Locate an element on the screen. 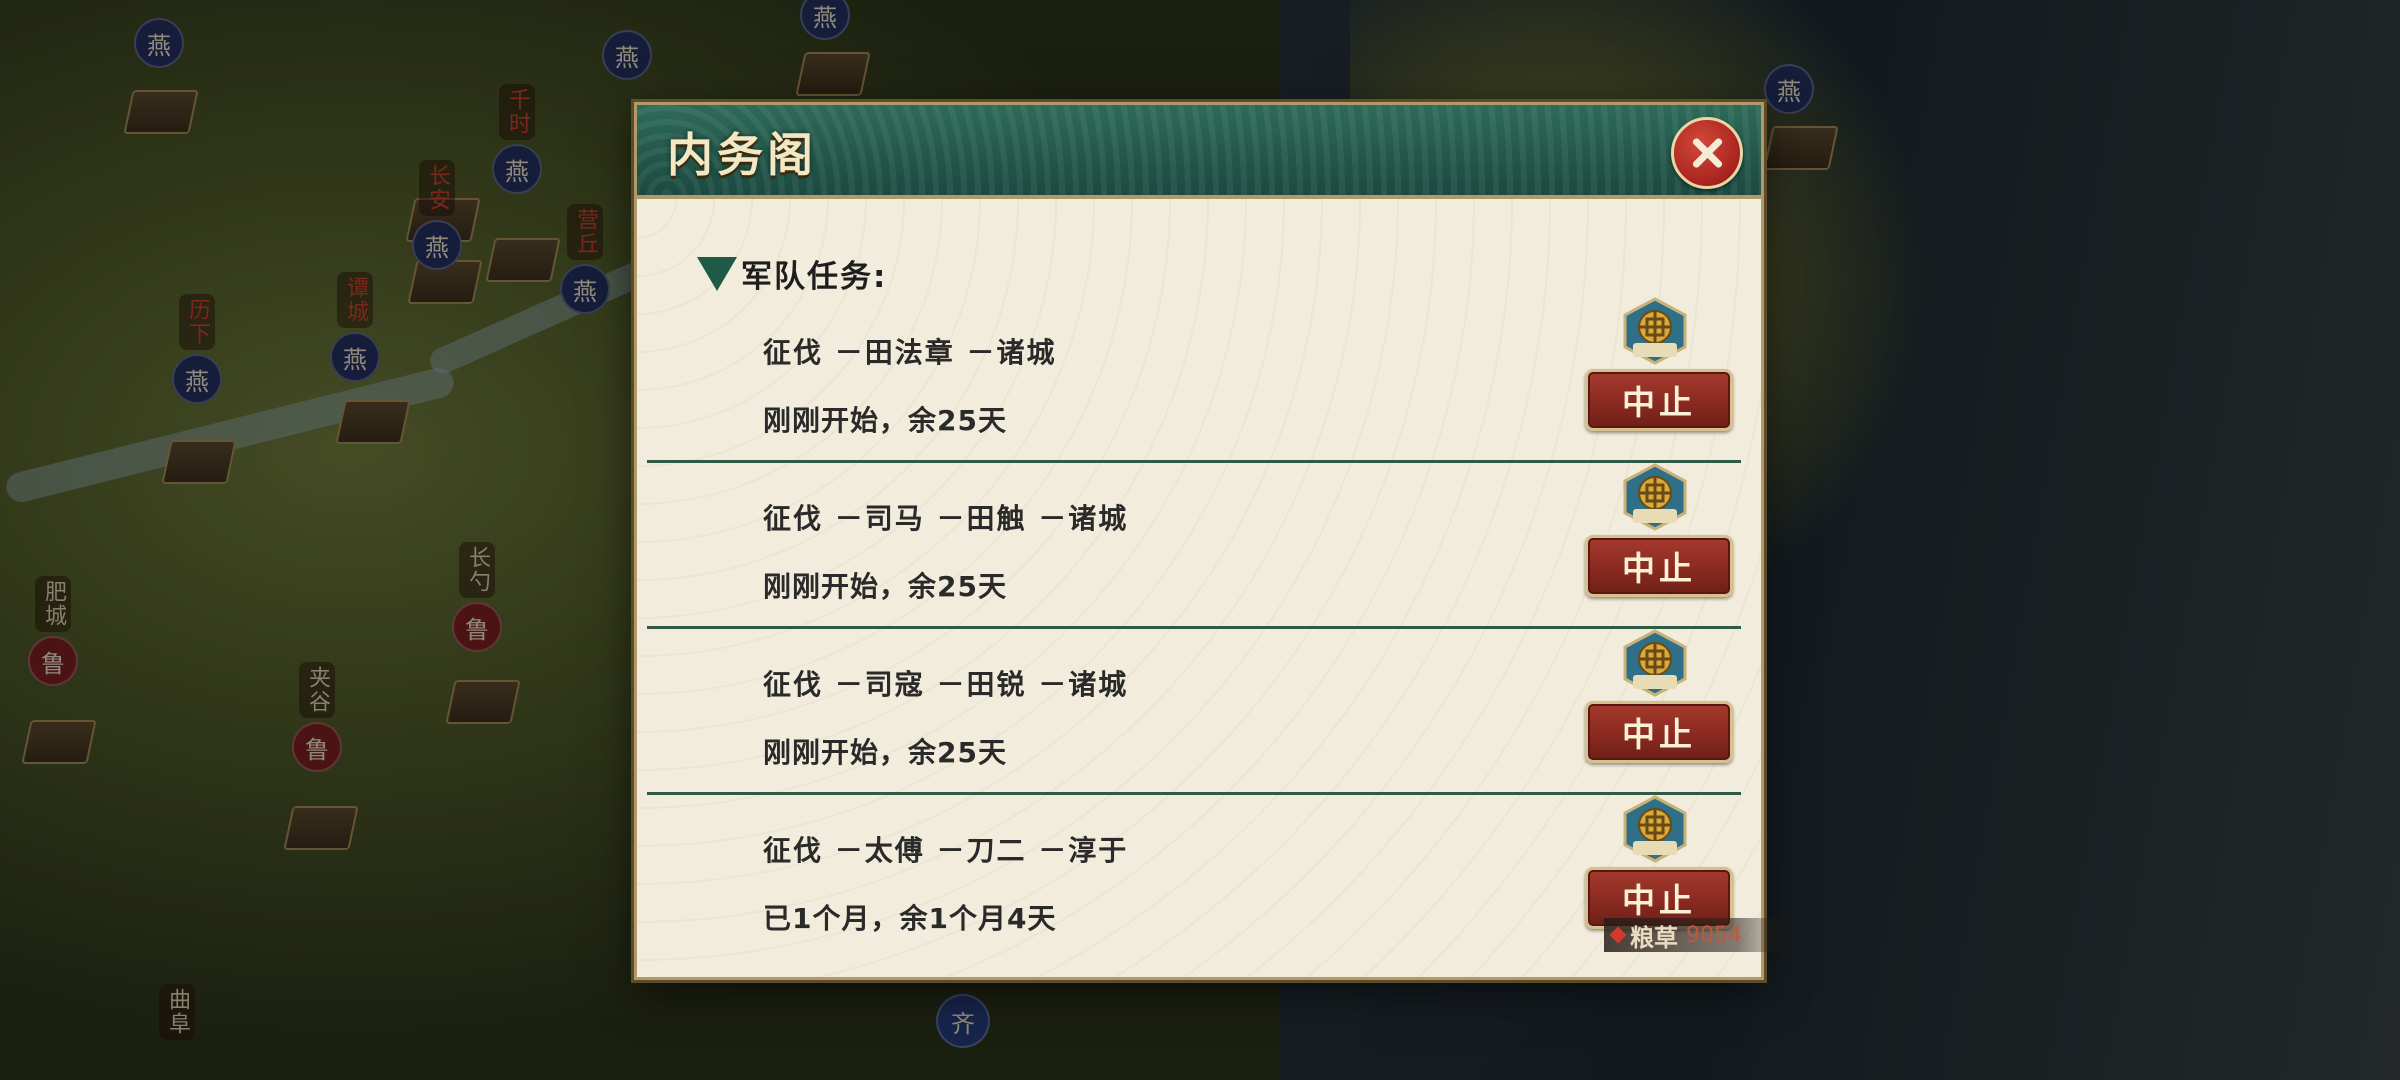  dialog-header: 内务阁 is located at coordinates (1199, 152).